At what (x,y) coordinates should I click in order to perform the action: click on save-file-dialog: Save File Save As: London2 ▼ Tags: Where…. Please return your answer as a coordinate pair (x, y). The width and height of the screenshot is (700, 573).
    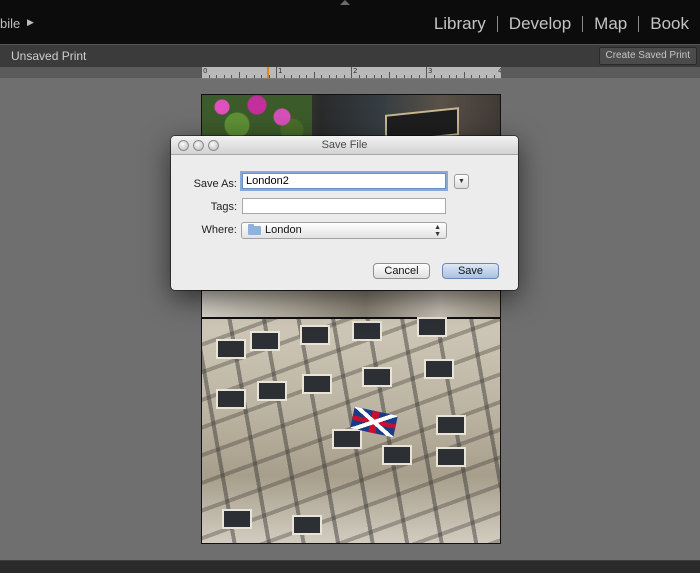
    Looking at the image, I should click on (344, 213).